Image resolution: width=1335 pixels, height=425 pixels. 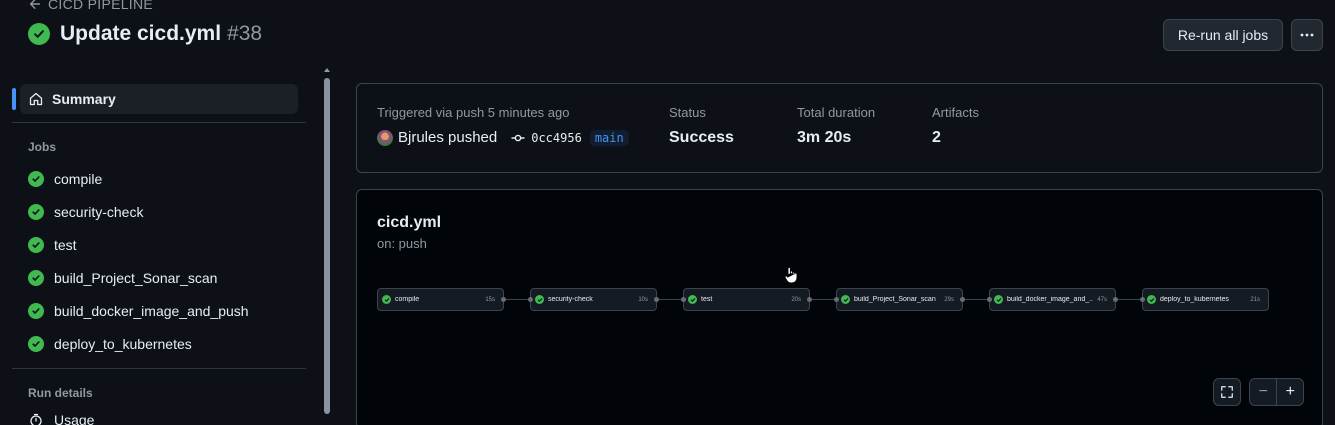 I want to click on node-duration: 20s, so click(x=796, y=299).